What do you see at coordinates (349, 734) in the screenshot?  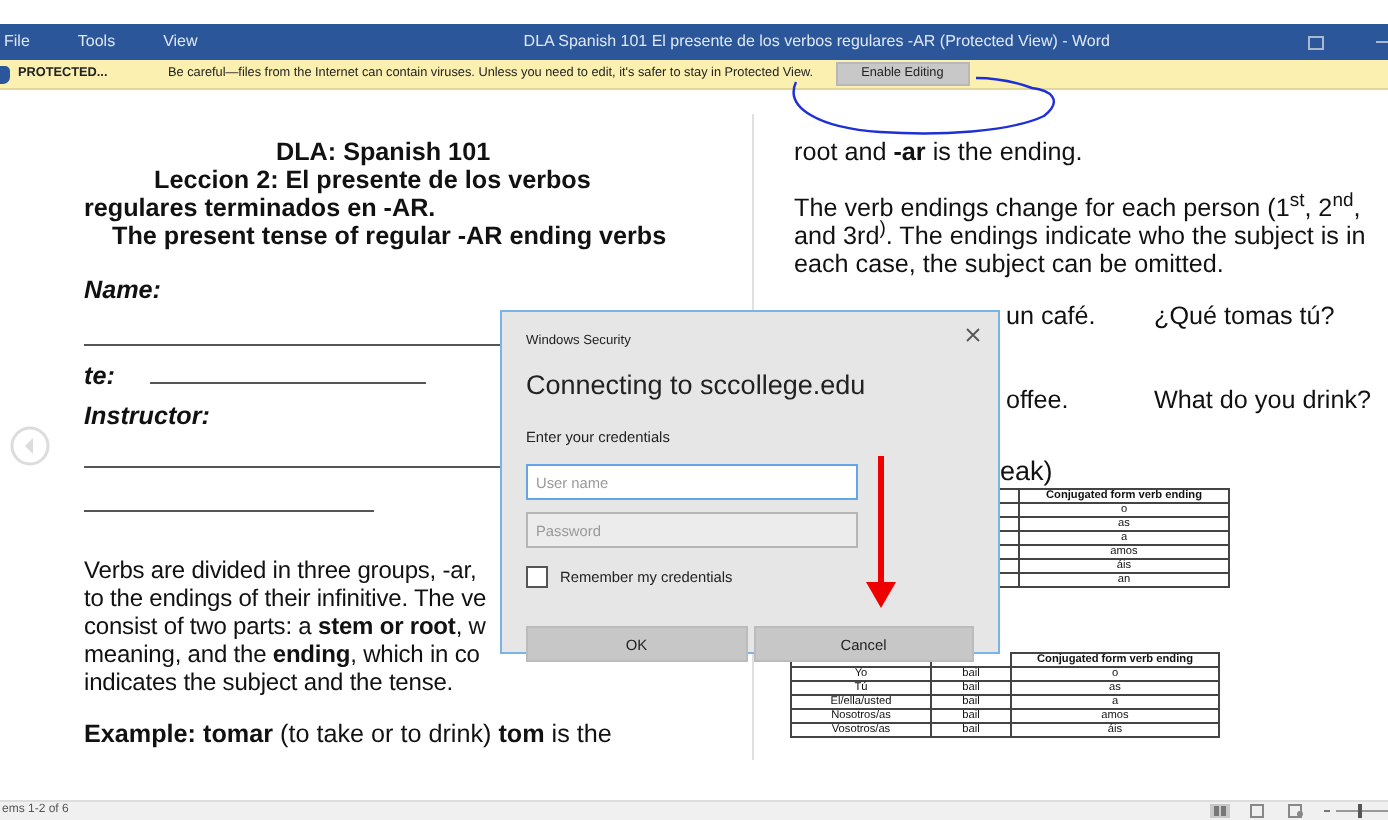 I see `example-text: Example: tomar (to take or to drink) tom is the` at bounding box center [349, 734].